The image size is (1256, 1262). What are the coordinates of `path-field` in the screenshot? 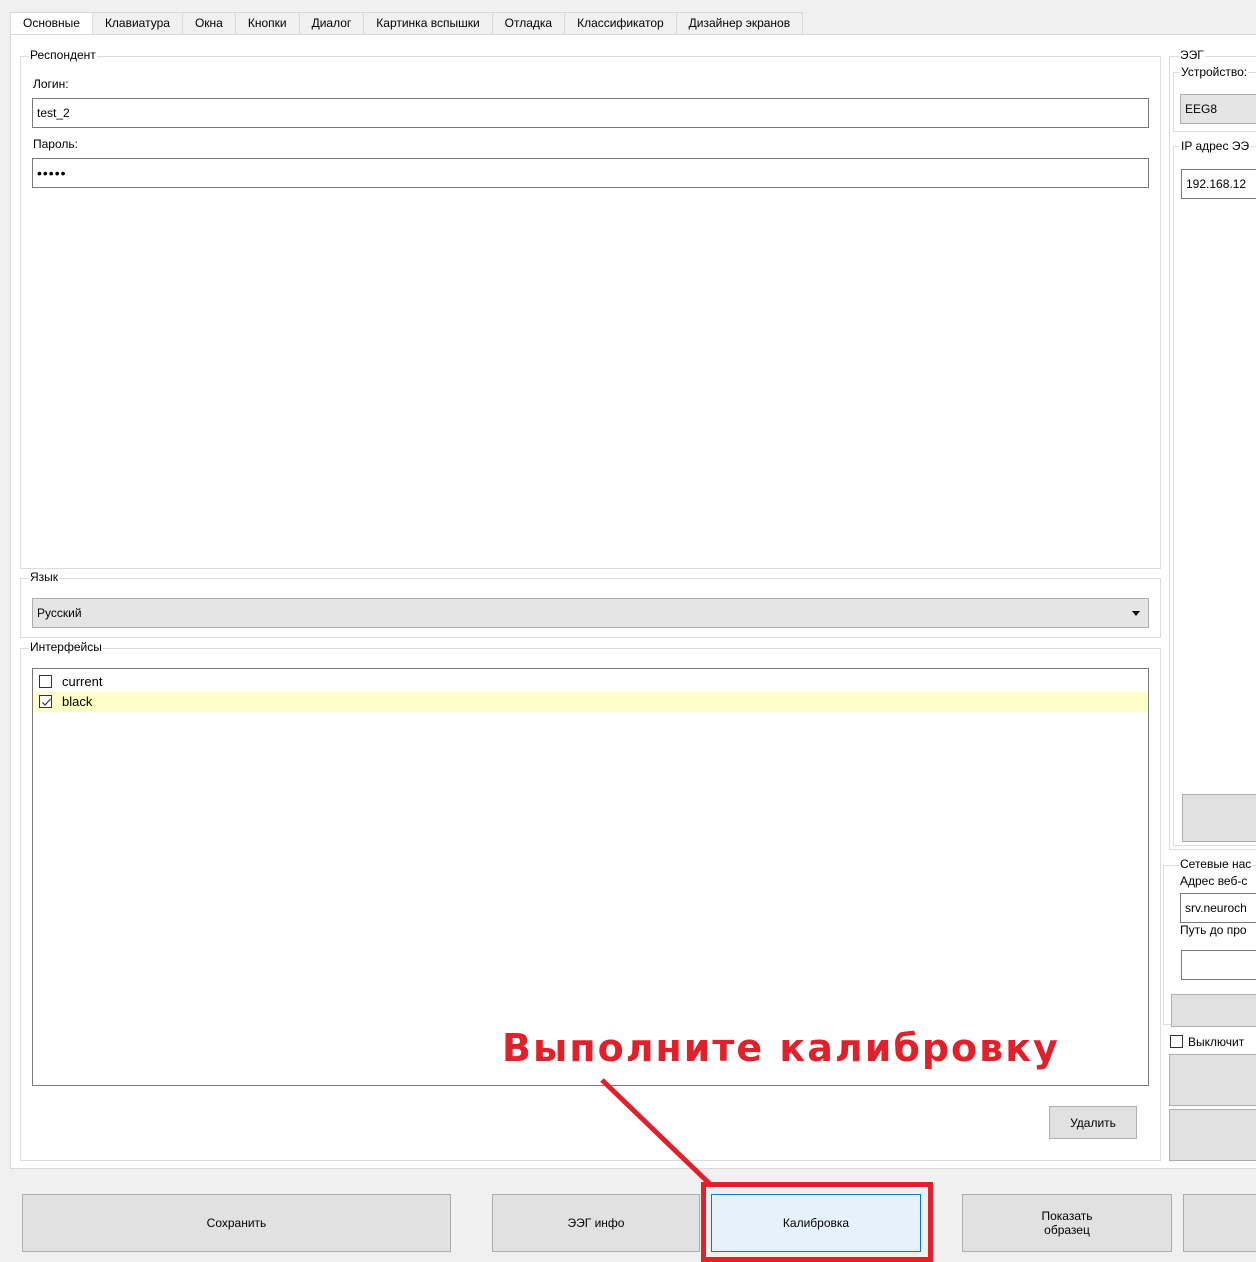 It's located at (1218, 965).